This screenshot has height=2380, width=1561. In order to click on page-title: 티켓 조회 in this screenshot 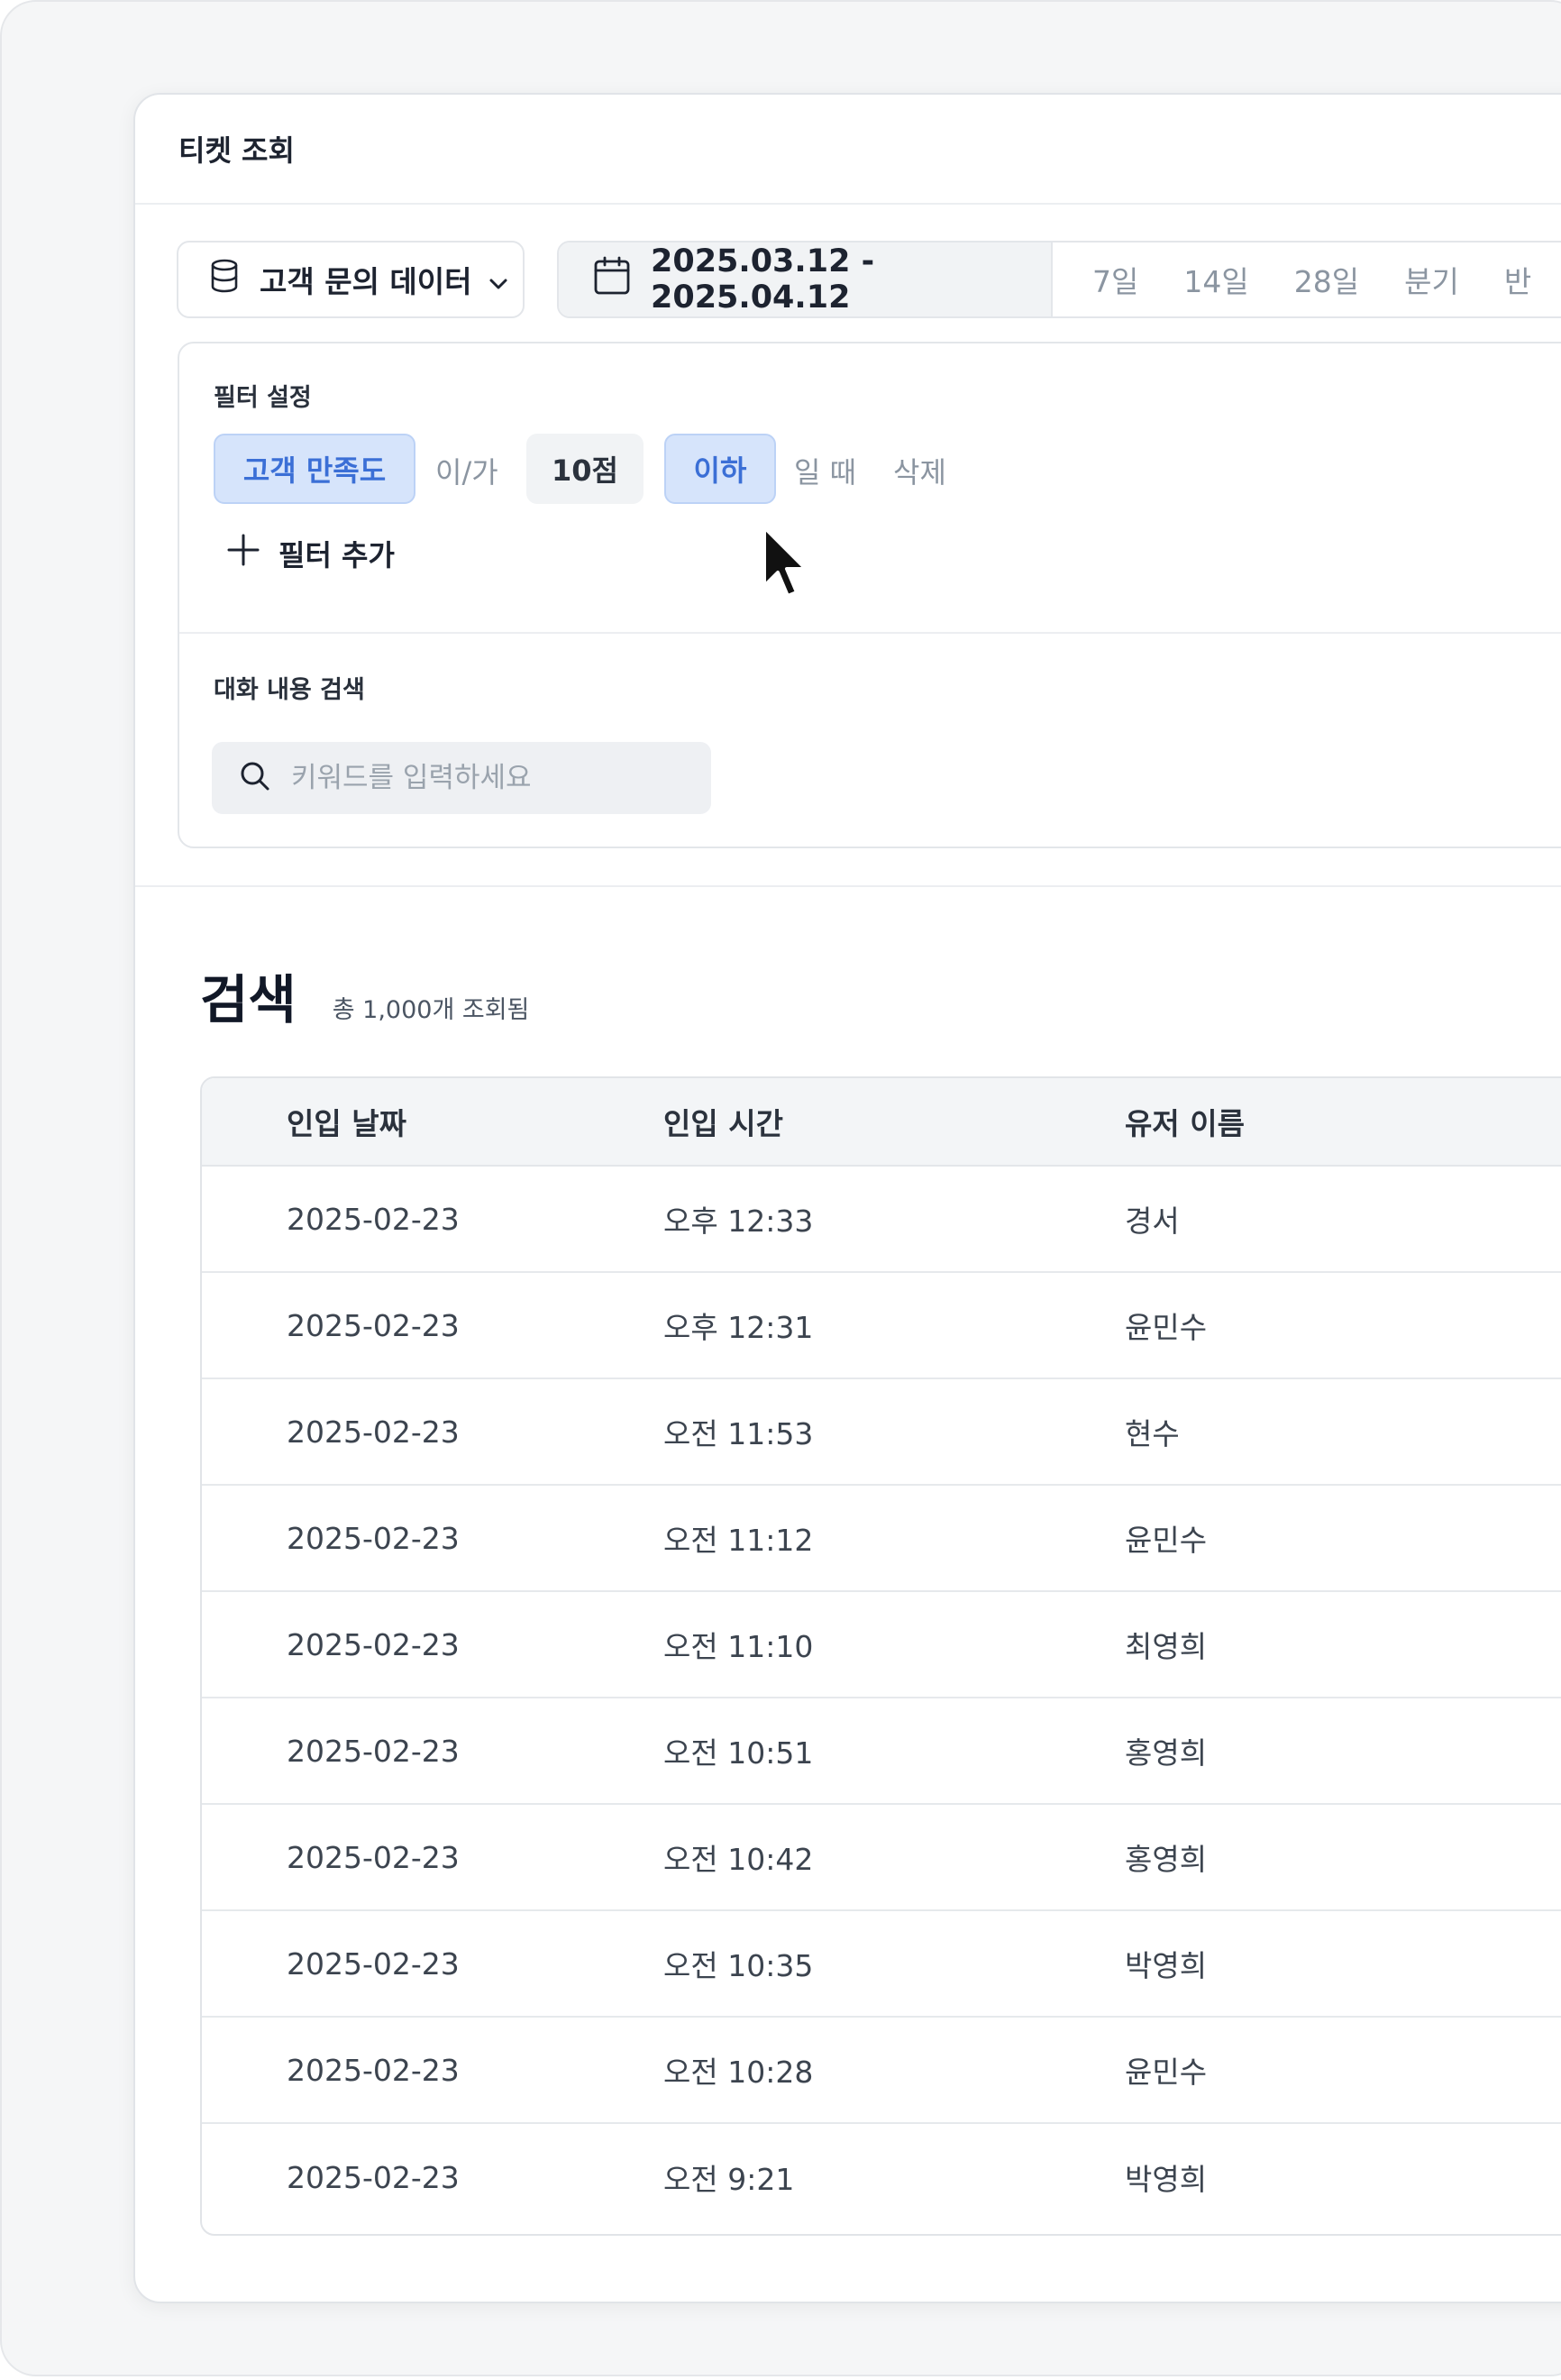, I will do `click(848, 150)`.